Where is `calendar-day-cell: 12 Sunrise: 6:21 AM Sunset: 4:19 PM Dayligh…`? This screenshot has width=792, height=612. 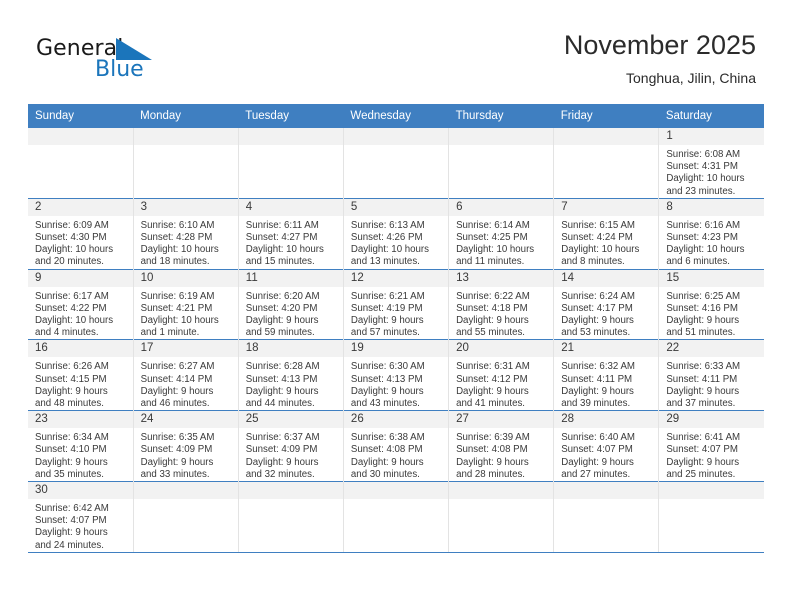
calendar-day-cell: 12 Sunrise: 6:21 AM Sunset: 4:19 PM Dayligh… is located at coordinates (396, 304).